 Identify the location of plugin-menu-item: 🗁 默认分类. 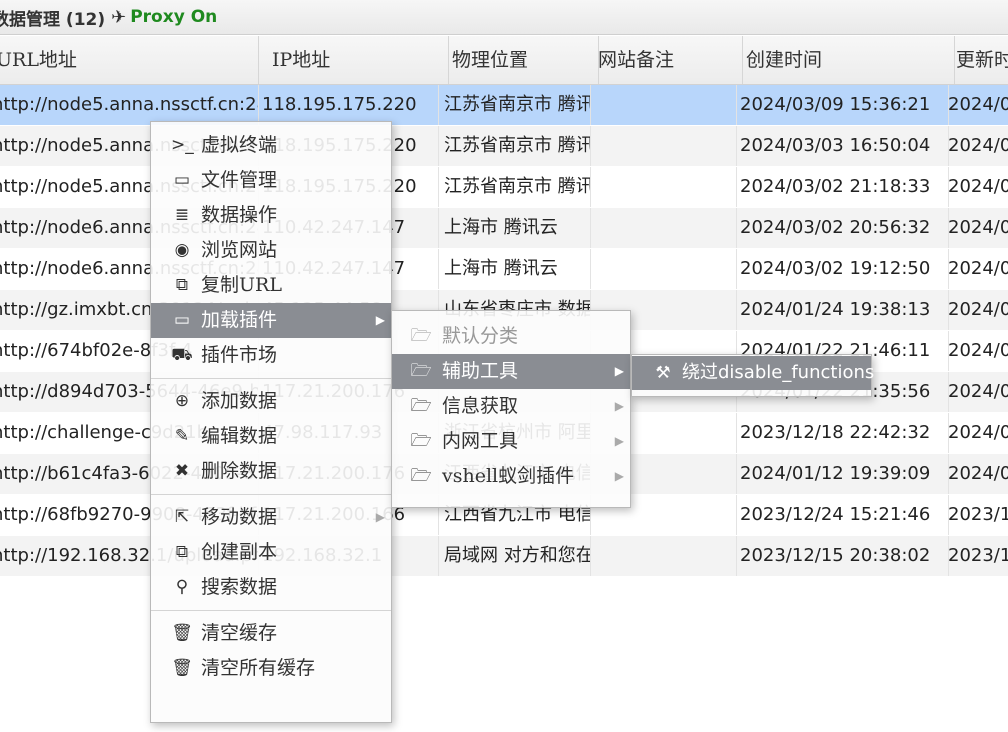
(511, 336).